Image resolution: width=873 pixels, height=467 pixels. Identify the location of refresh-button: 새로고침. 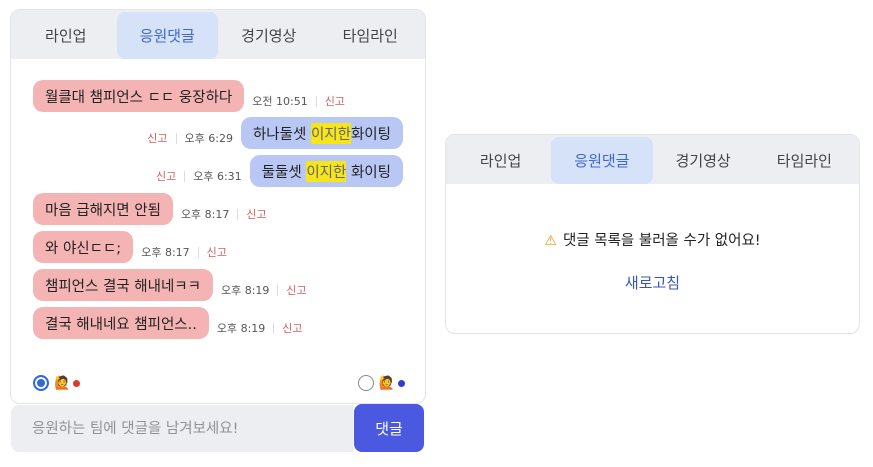
(652, 282).